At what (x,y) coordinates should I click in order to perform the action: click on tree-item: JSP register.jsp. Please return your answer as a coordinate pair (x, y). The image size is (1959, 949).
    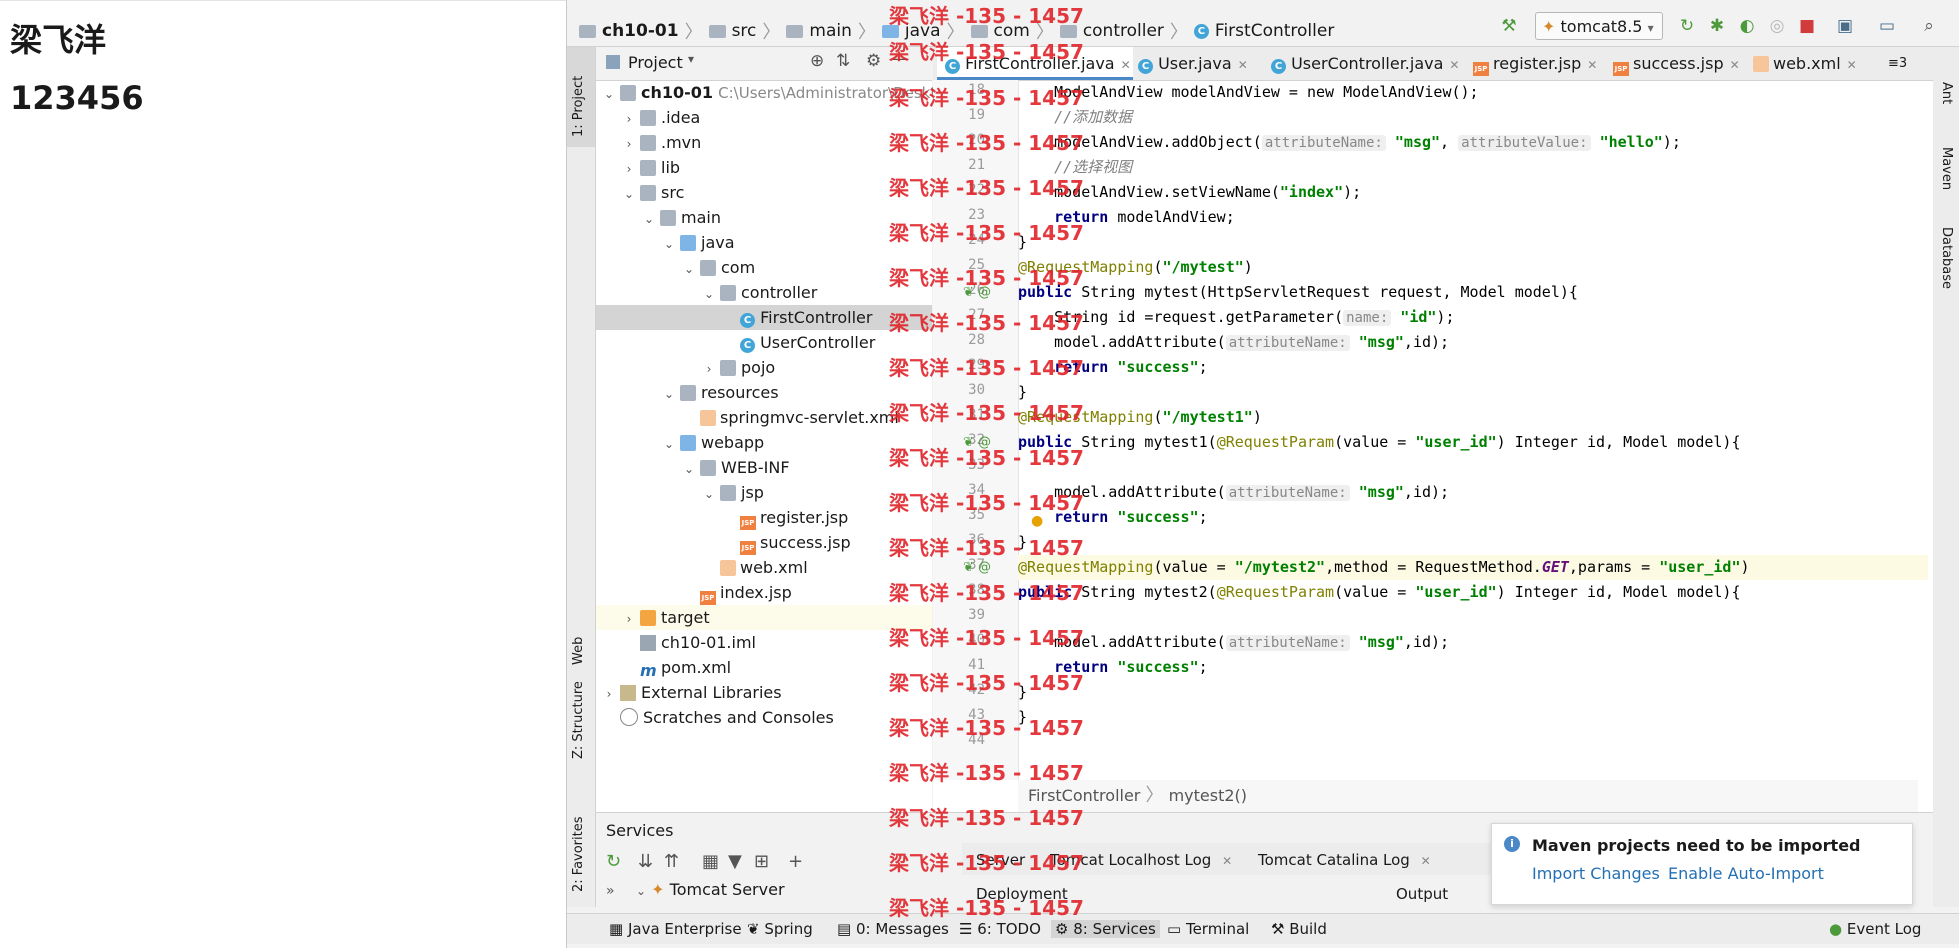
    Looking at the image, I should click on (764, 517).